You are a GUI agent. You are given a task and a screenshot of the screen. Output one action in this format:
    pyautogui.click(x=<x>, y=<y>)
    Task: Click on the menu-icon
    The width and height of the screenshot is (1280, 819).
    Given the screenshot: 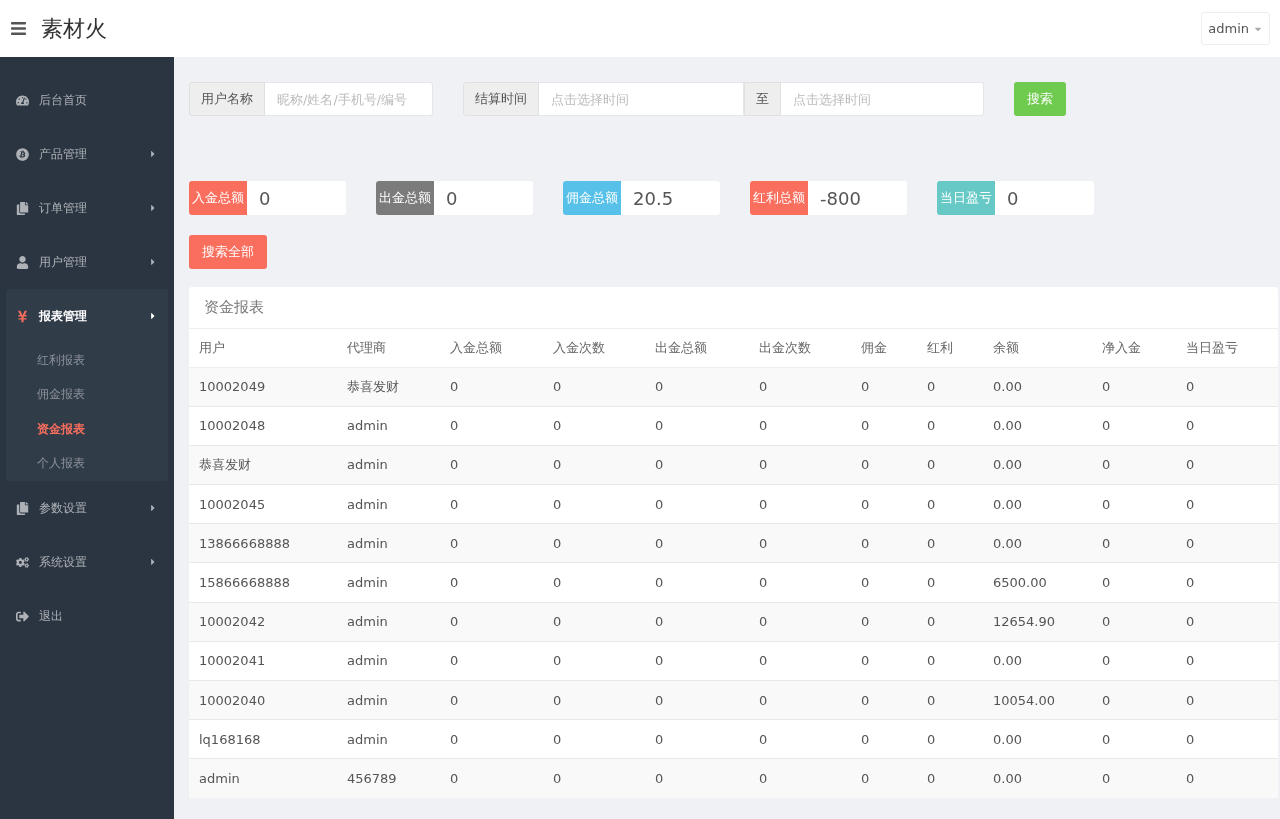 What is the action you would take?
    pyautogui.click(x=18, y=28)
    